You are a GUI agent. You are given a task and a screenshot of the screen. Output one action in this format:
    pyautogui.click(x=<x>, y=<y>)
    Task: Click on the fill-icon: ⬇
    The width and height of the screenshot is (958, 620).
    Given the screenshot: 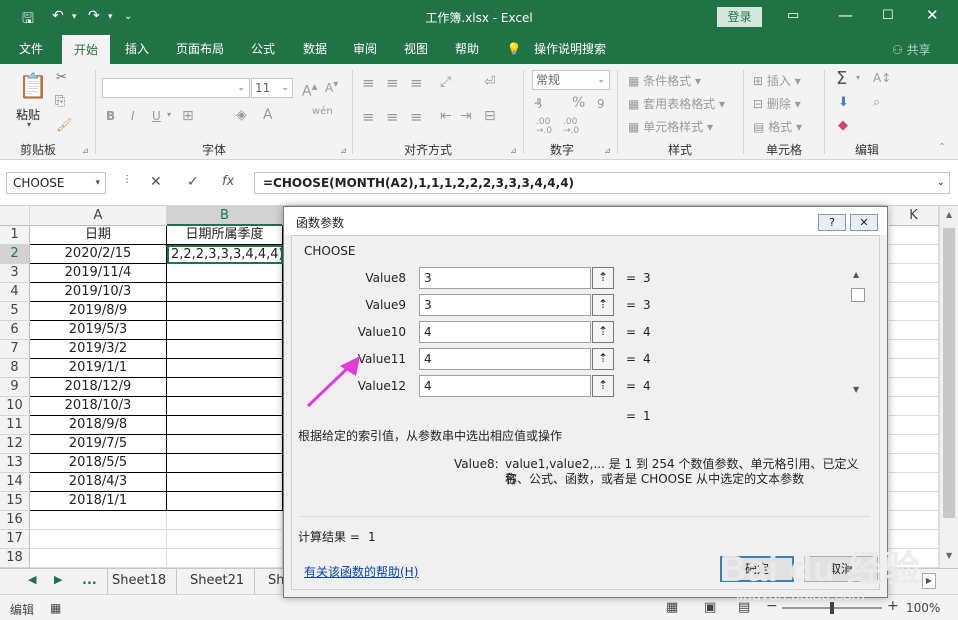 What is the action you would take?
    pyautogui.click(x=843, y=102)
    